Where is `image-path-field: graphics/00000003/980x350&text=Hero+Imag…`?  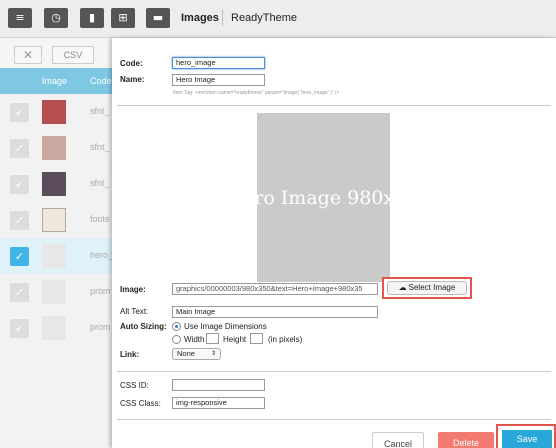 image-path-field: graphics/00000003/980x350&text=Hero+Imag… is located at coordinates (275, 289).